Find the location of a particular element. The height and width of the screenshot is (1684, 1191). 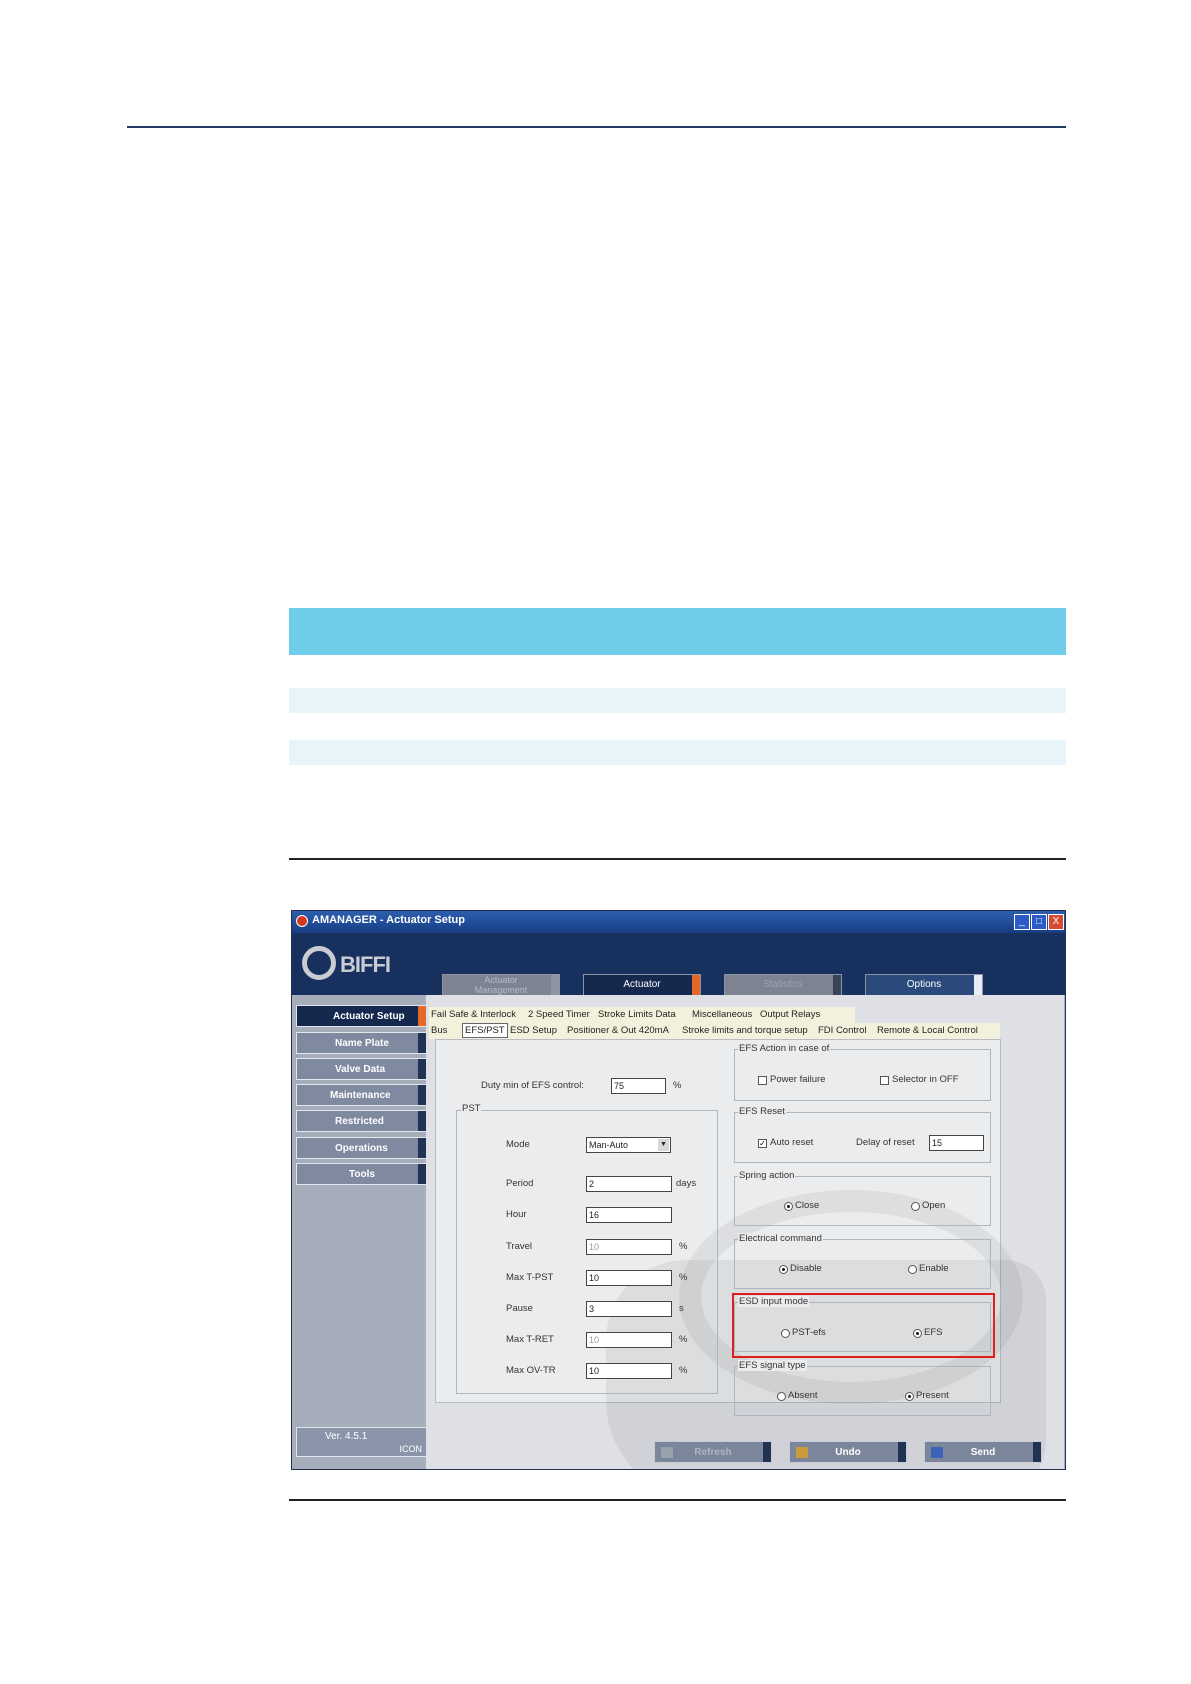

delay-reset-label: Delay of reset is located at coordinates (885, 1142).